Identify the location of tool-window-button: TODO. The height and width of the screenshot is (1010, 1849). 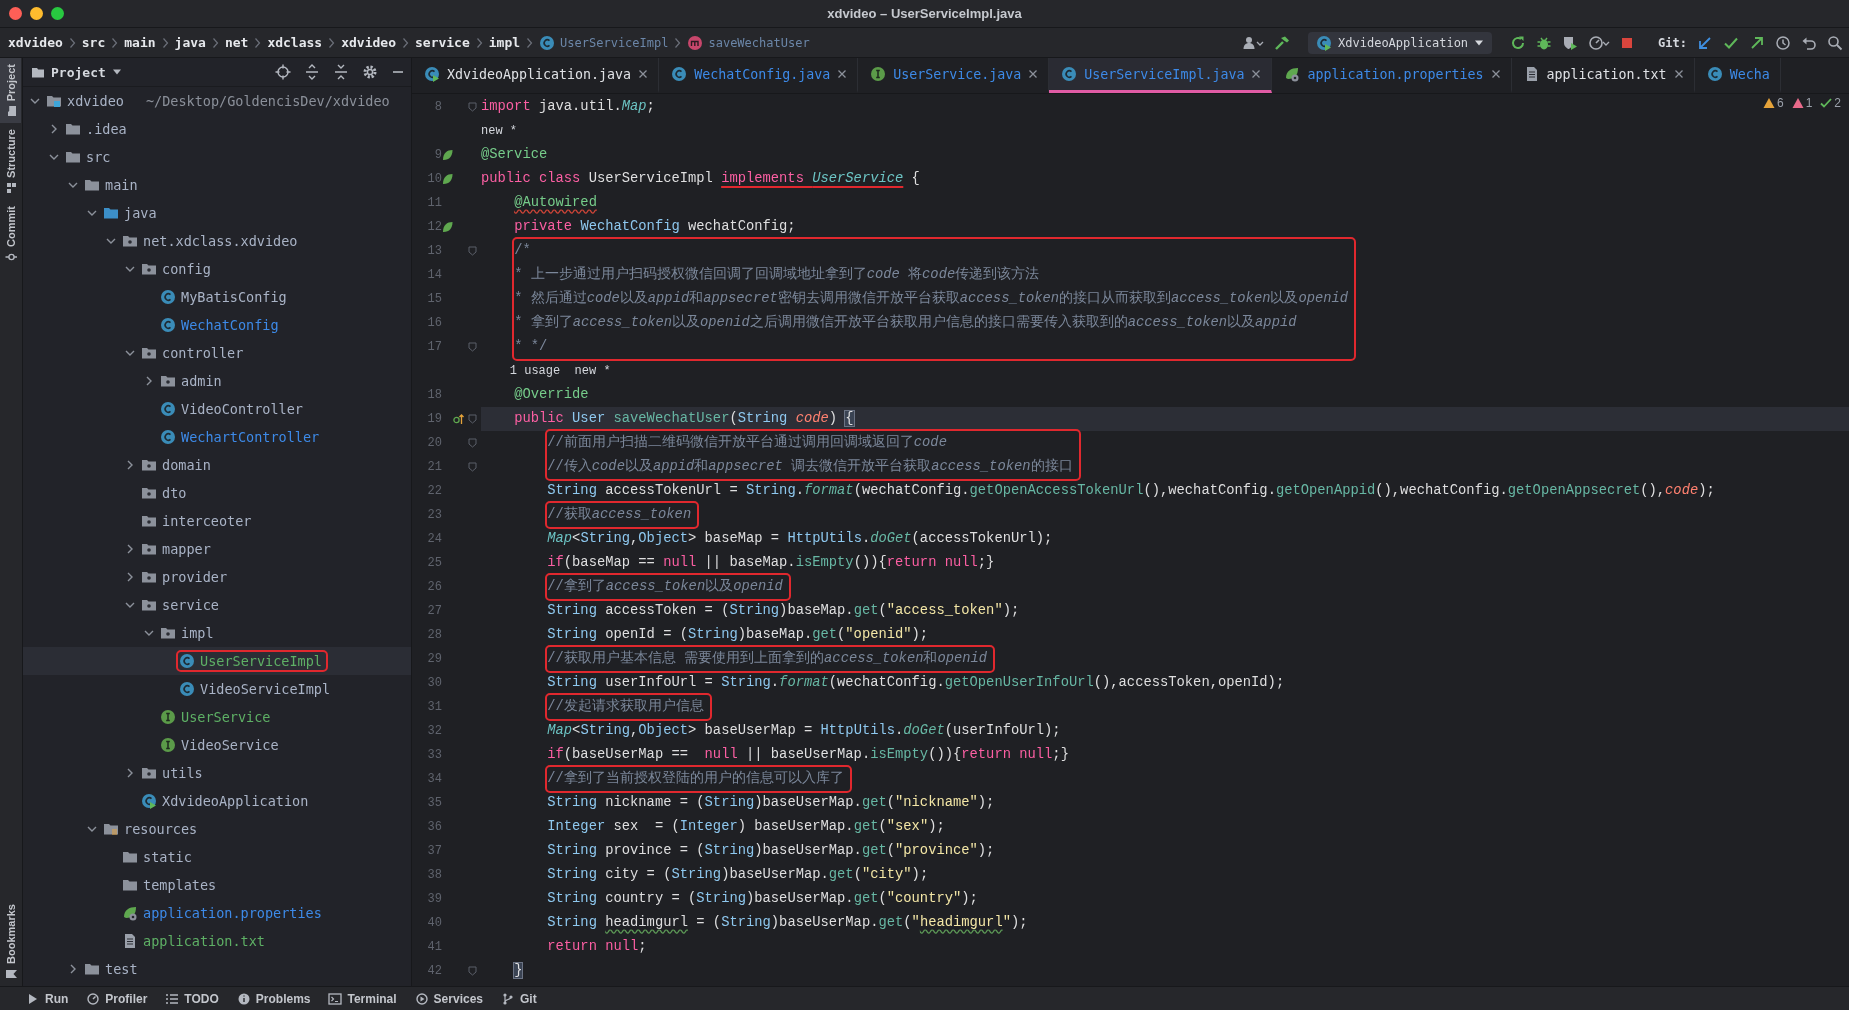
(192, 998).